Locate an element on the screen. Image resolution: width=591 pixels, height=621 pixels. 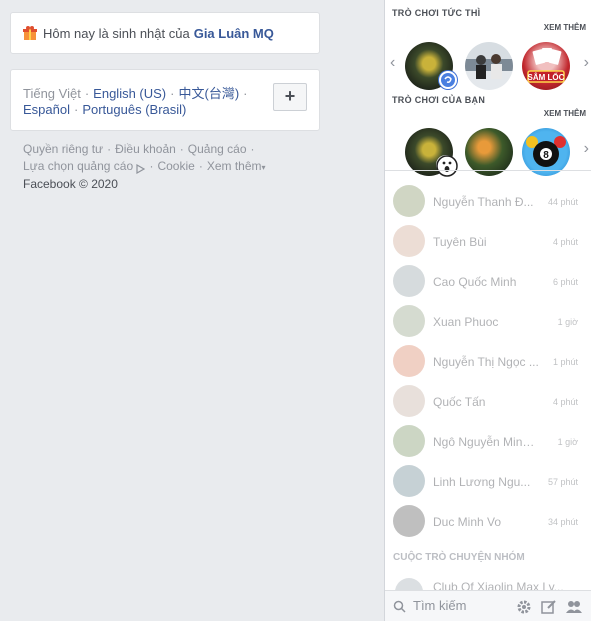
contact-item: Nguyễn Thanh Đ... 44 phút is located at coordinates (488, 200).